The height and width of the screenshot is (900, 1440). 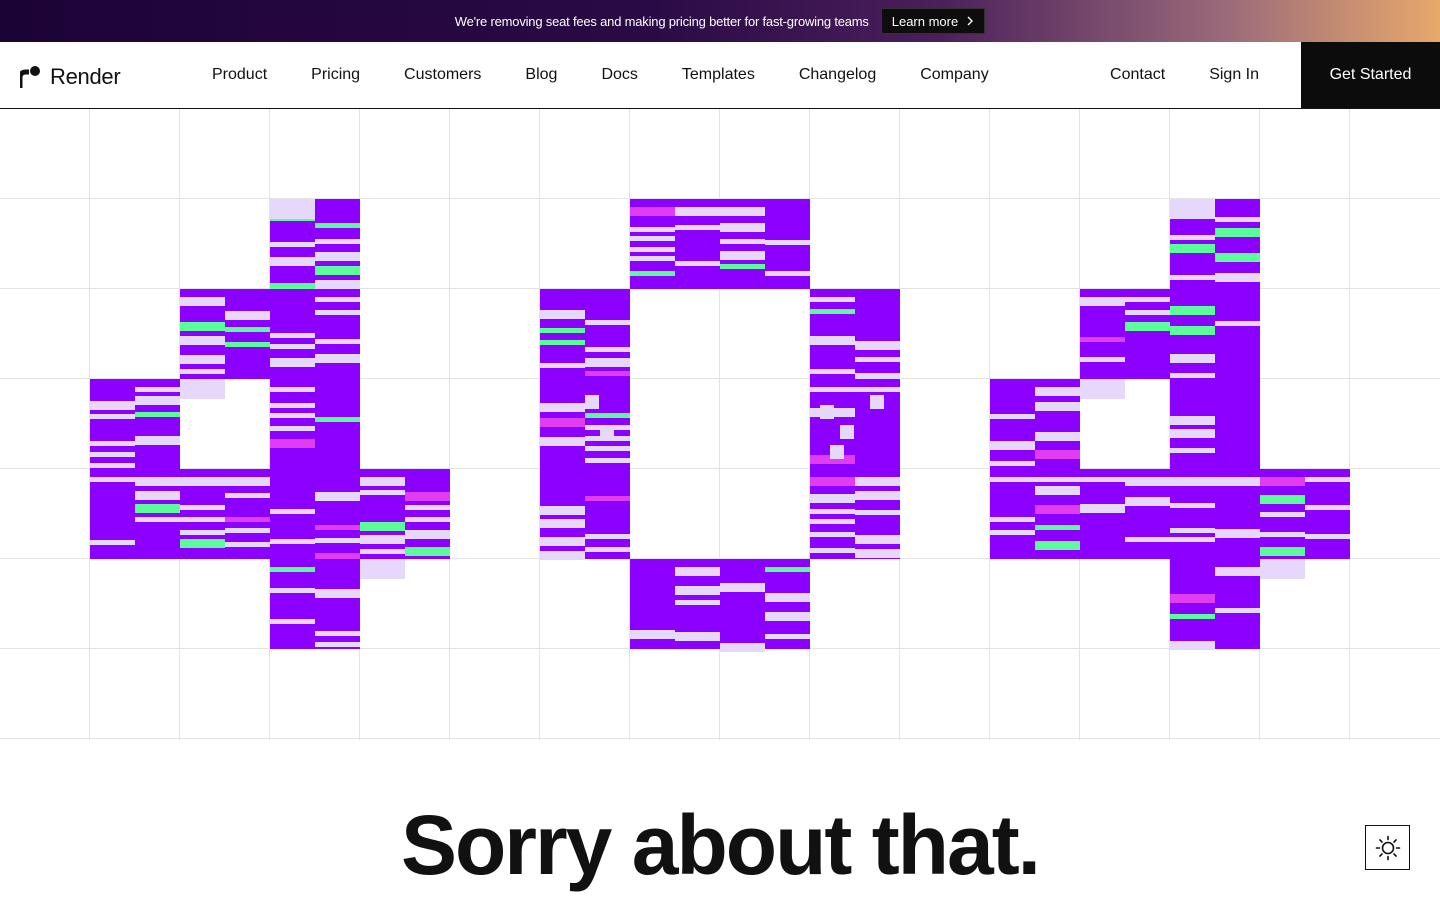 I want to click on contact-link: Contact, so click(x=1137, y=75).